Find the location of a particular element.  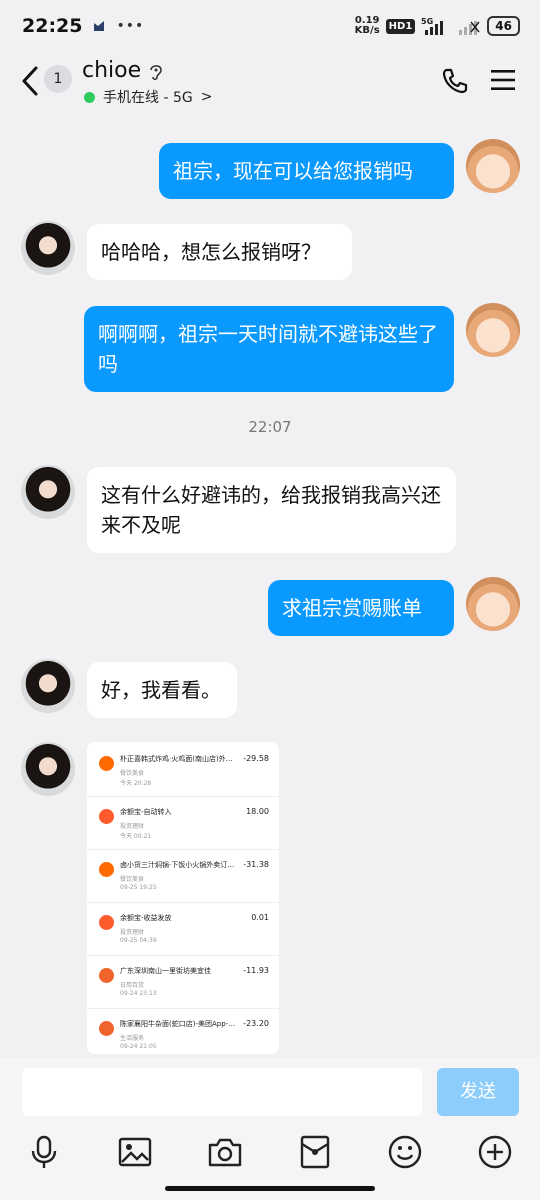

transaction-row: 余额宝-收益发放 投资理财 09-25 04:39 0.01 is located at coordinates (183, 929).